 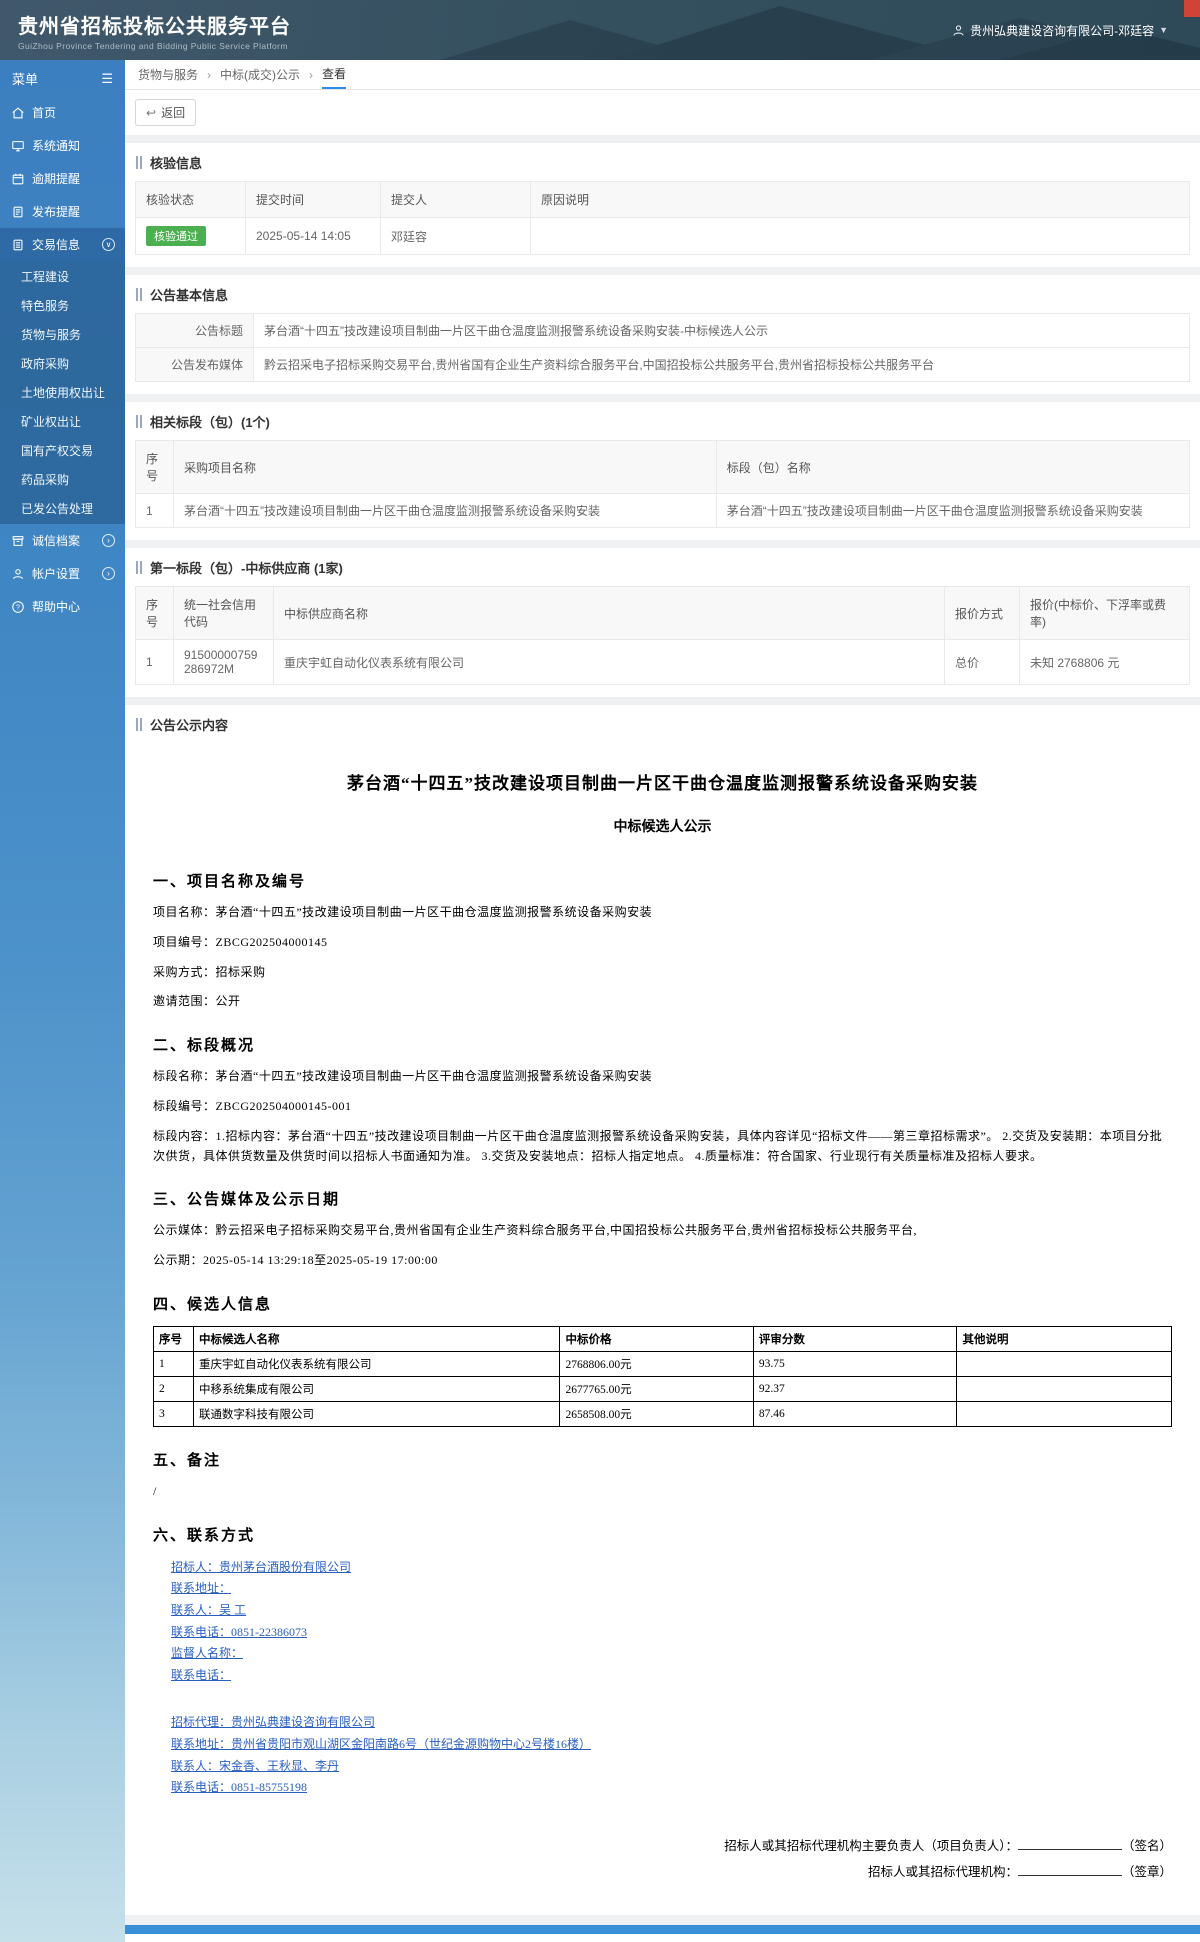 I want to click on section-header: 公告基本信息, so click(x=662, y=294).